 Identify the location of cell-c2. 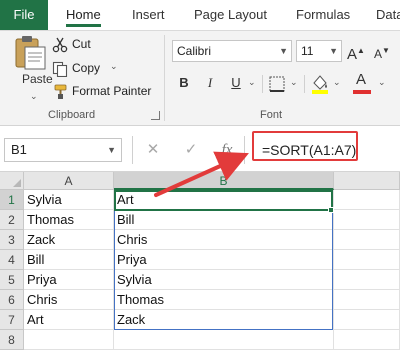
(367, 220).